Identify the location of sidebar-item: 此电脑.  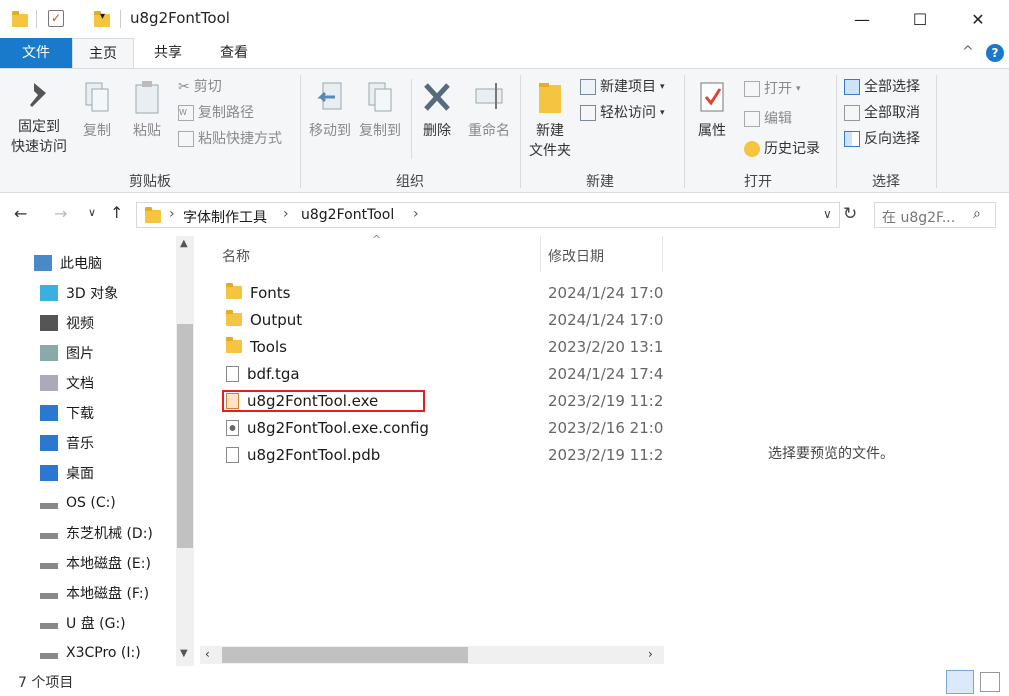
(68, 263).